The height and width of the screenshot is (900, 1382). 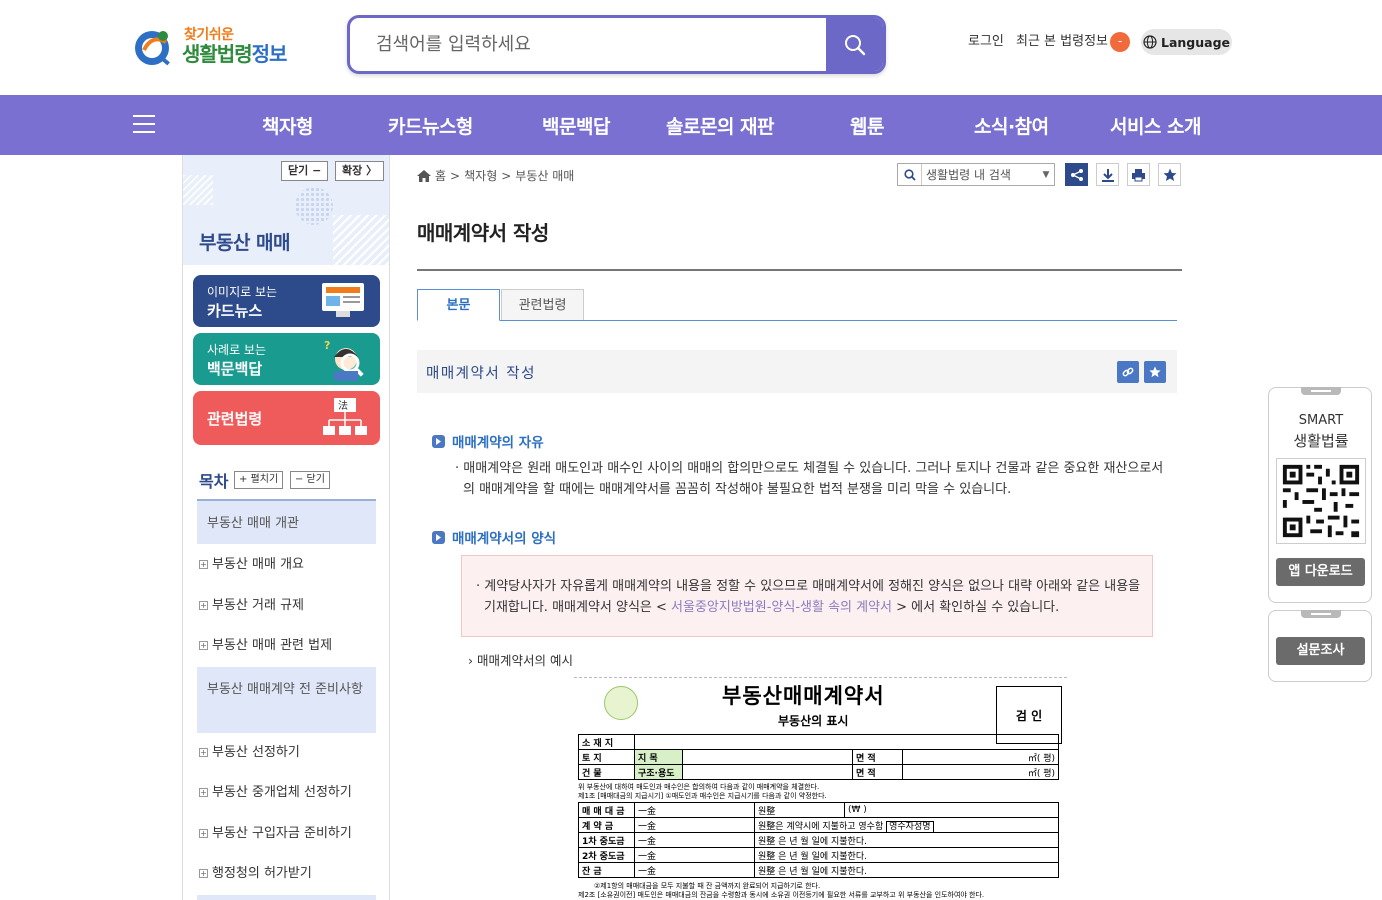 What do you see at coordinates (343, 405) in the screenshot?
I see `svg-text: 法` at bounding box center [343, 405].